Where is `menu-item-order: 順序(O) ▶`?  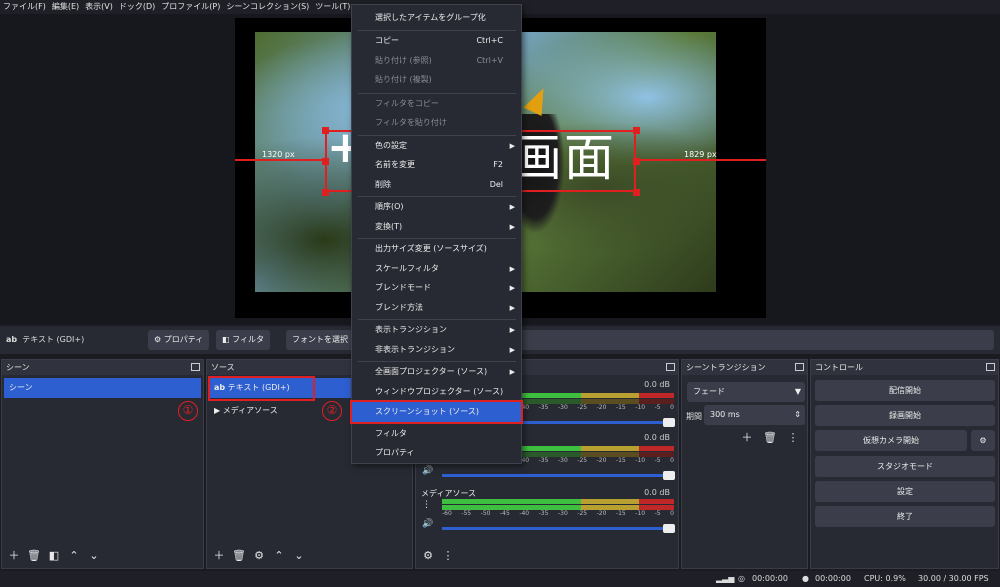
menu-item-order: 順序(O) ▶ is located at coordinates (436, 207).